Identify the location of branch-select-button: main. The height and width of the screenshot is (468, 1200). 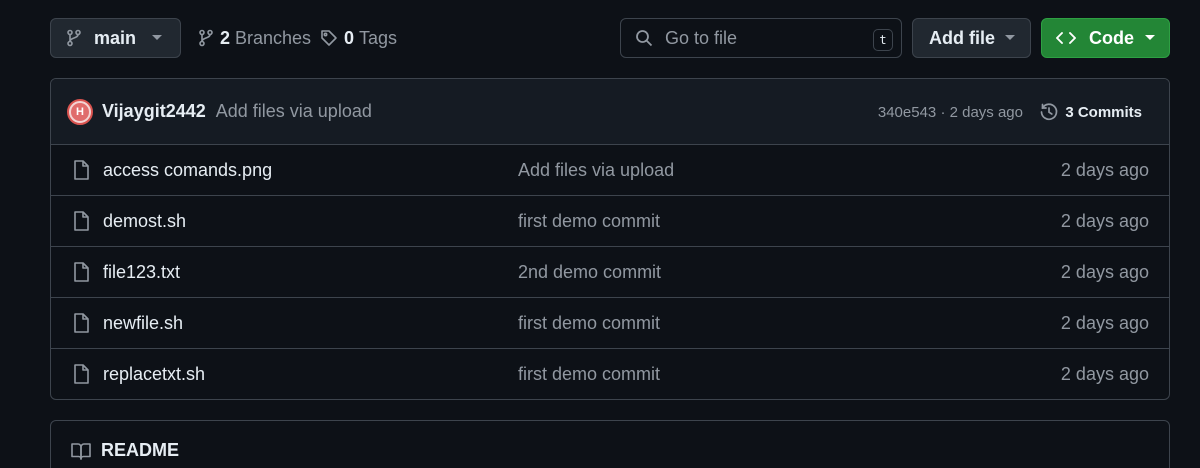
(115, 38).